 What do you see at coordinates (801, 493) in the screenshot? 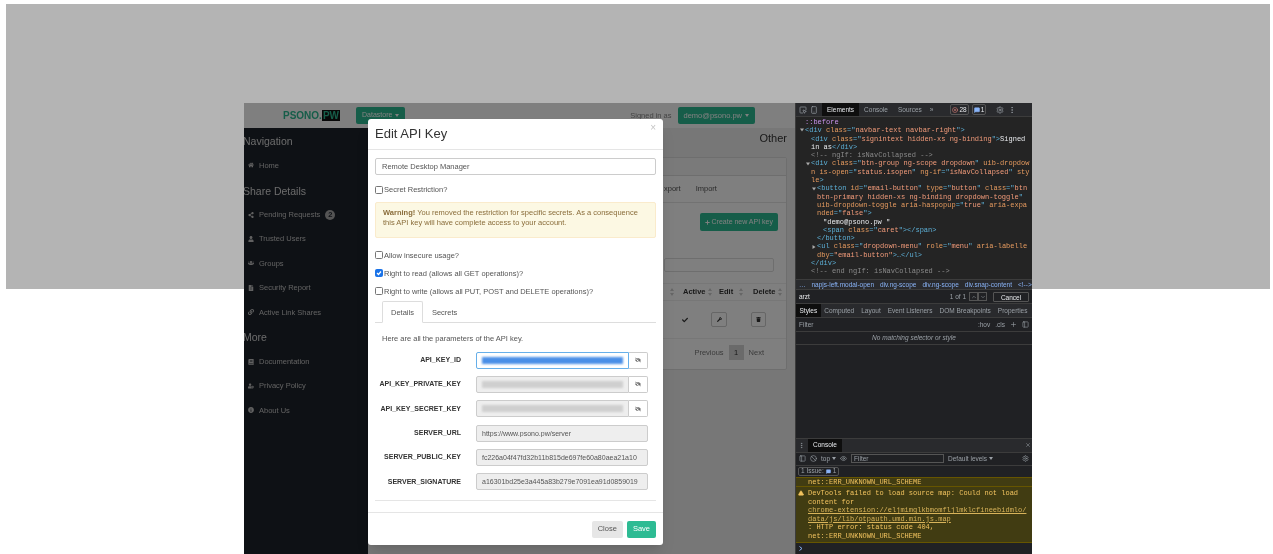
I see `warning-icon` at bounding box center [801, 493].